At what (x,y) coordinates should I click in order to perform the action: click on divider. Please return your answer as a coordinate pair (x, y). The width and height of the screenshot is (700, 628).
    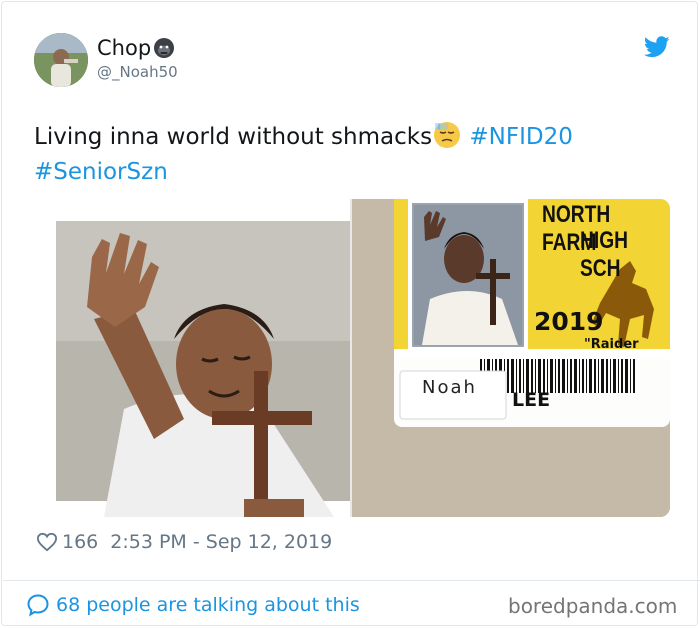
    Looking at the image, I should click on (351, 580).